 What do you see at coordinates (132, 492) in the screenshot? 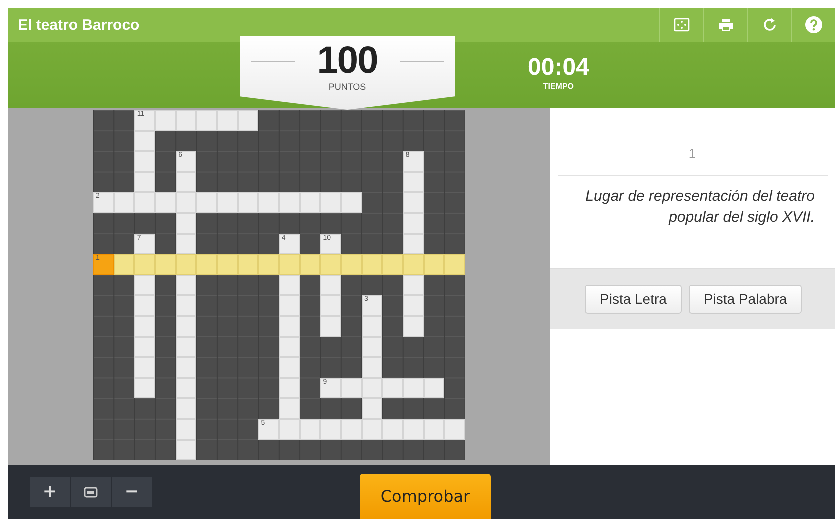
I see `zoom-out-button: −` at bounding box center [132, 492].